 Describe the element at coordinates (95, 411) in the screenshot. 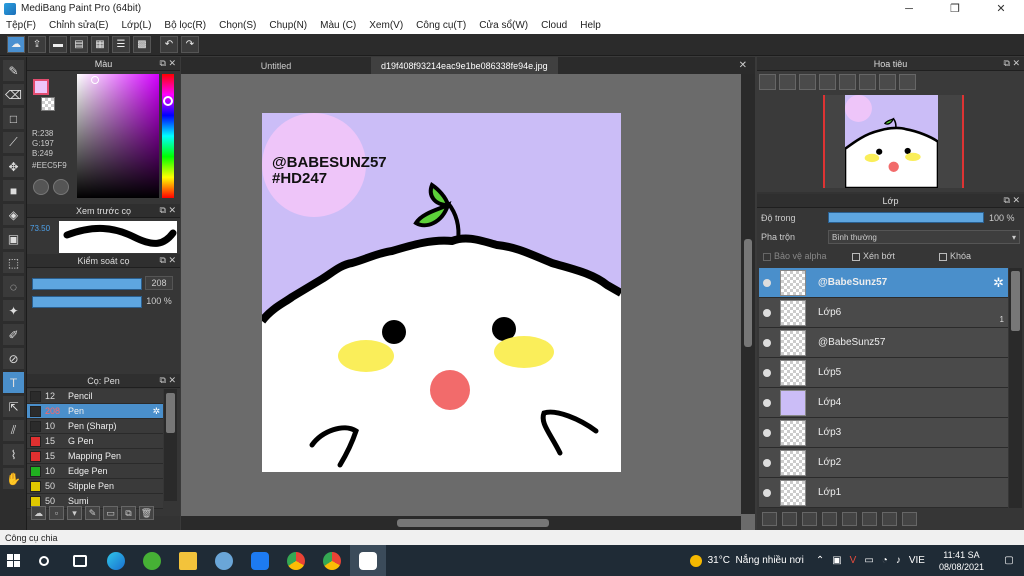

I see `brush-item-active: 208 Pen ✲` at that location.